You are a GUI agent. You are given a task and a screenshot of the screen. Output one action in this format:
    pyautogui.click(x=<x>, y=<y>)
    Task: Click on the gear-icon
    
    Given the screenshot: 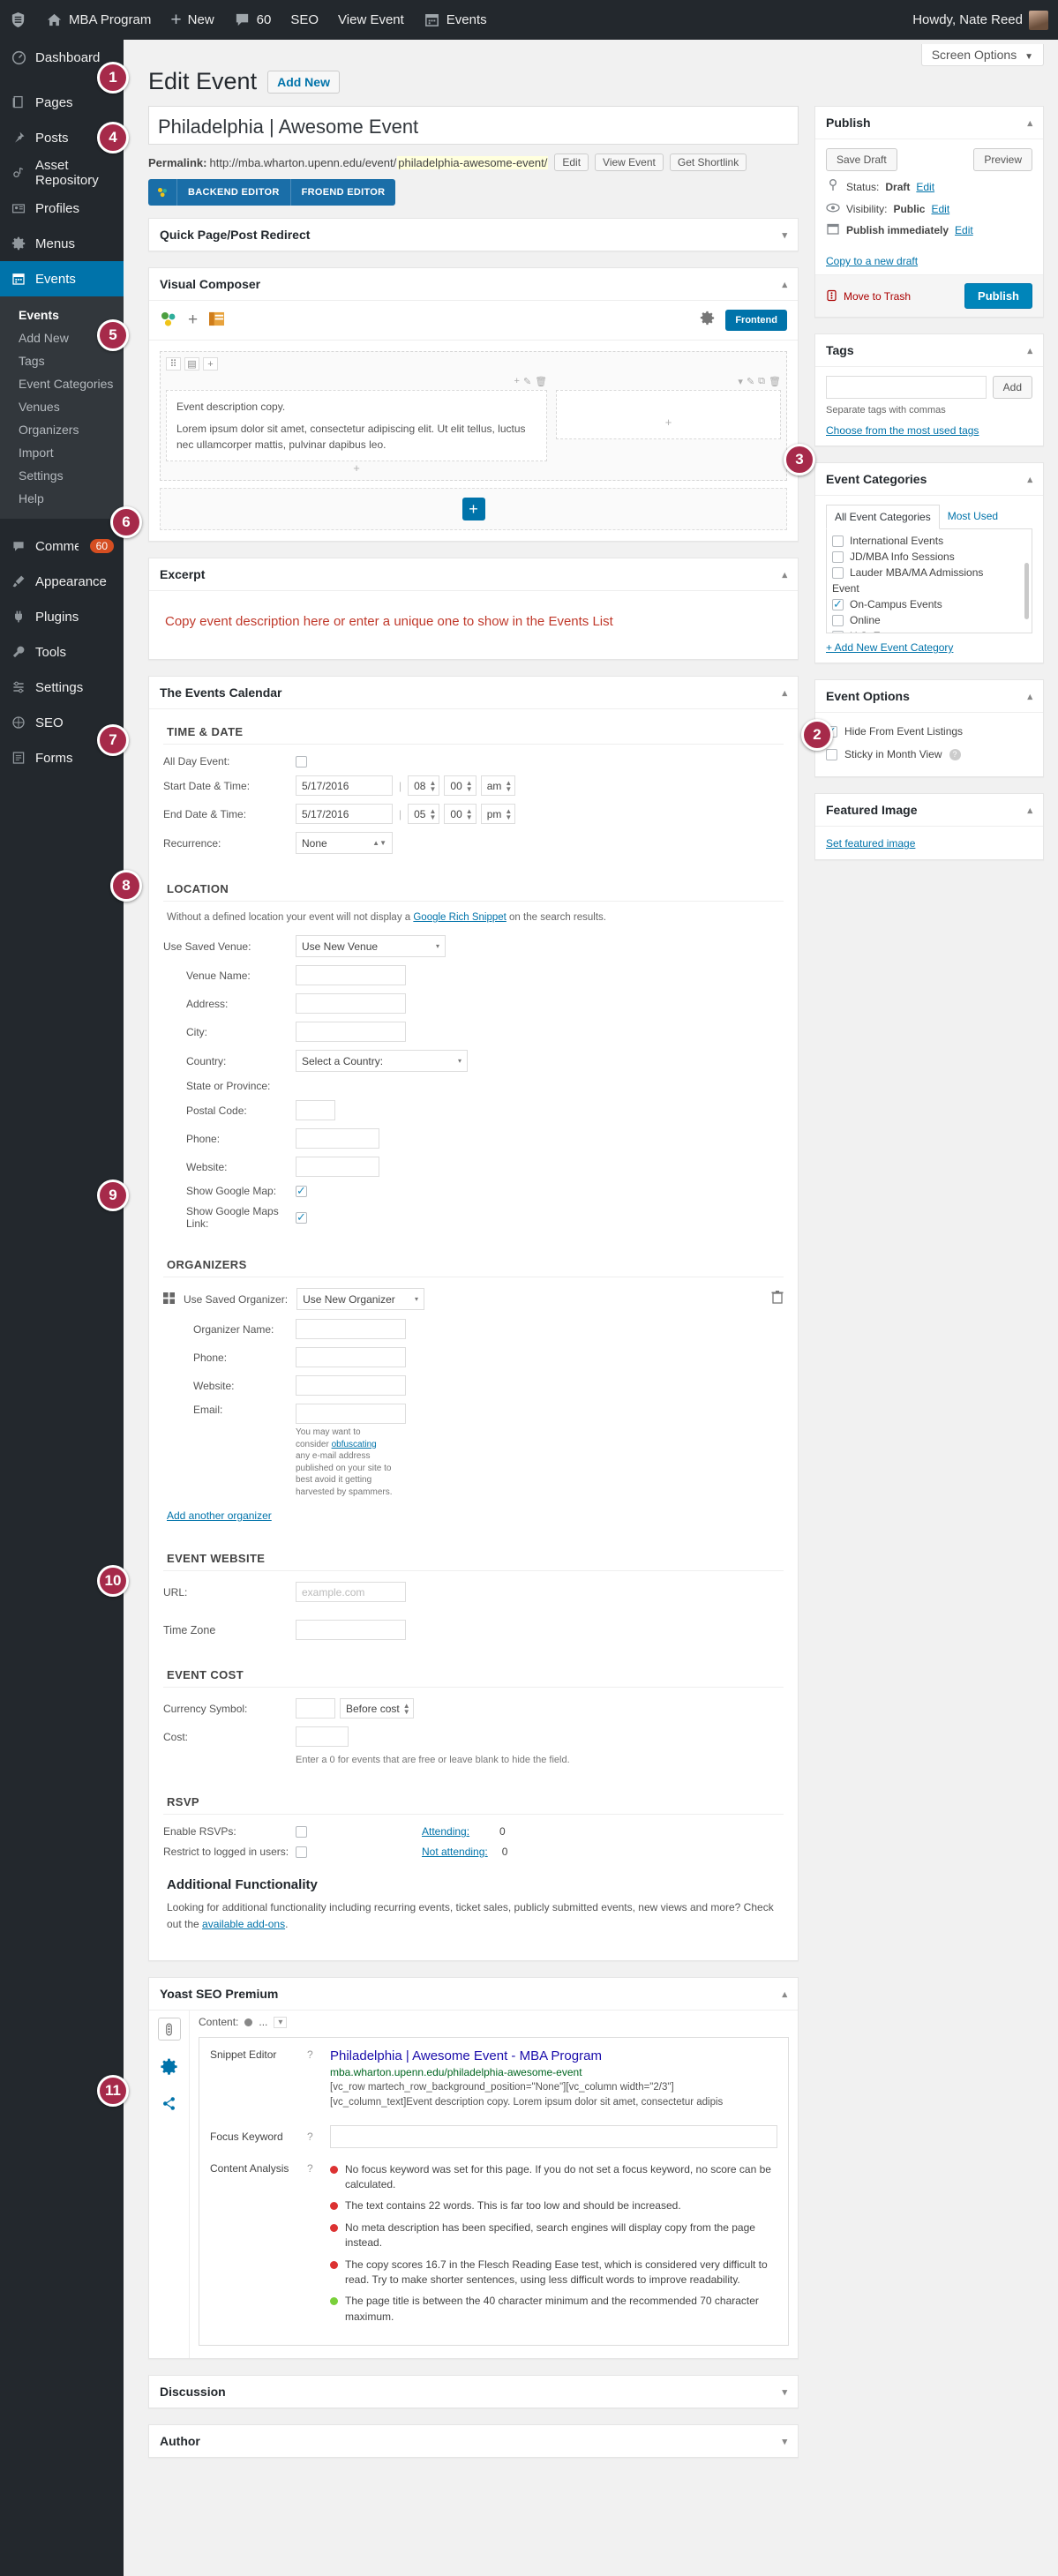 What is the action you would take?
    pyautogui.click(x=707, y=320)
    